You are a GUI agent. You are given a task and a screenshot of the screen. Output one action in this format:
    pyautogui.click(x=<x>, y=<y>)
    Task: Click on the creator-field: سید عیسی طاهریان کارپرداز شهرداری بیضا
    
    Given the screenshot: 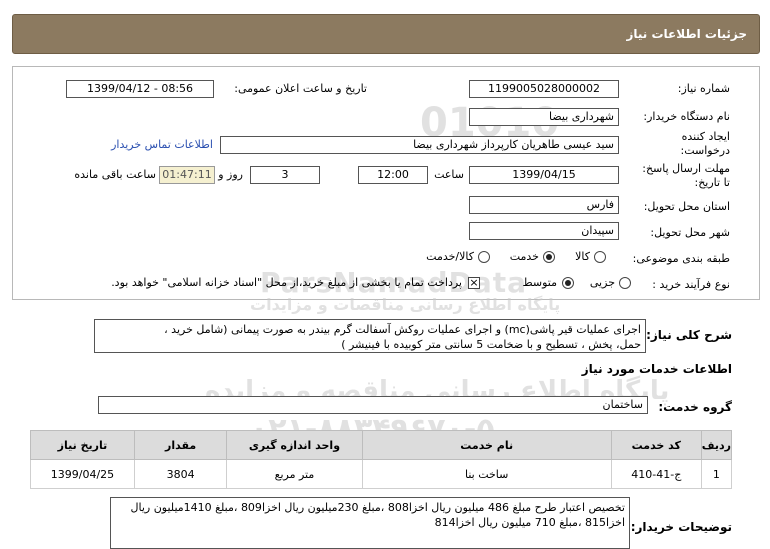 What is the action you would take?
    pyautogui.click(x=419, y=145)
    